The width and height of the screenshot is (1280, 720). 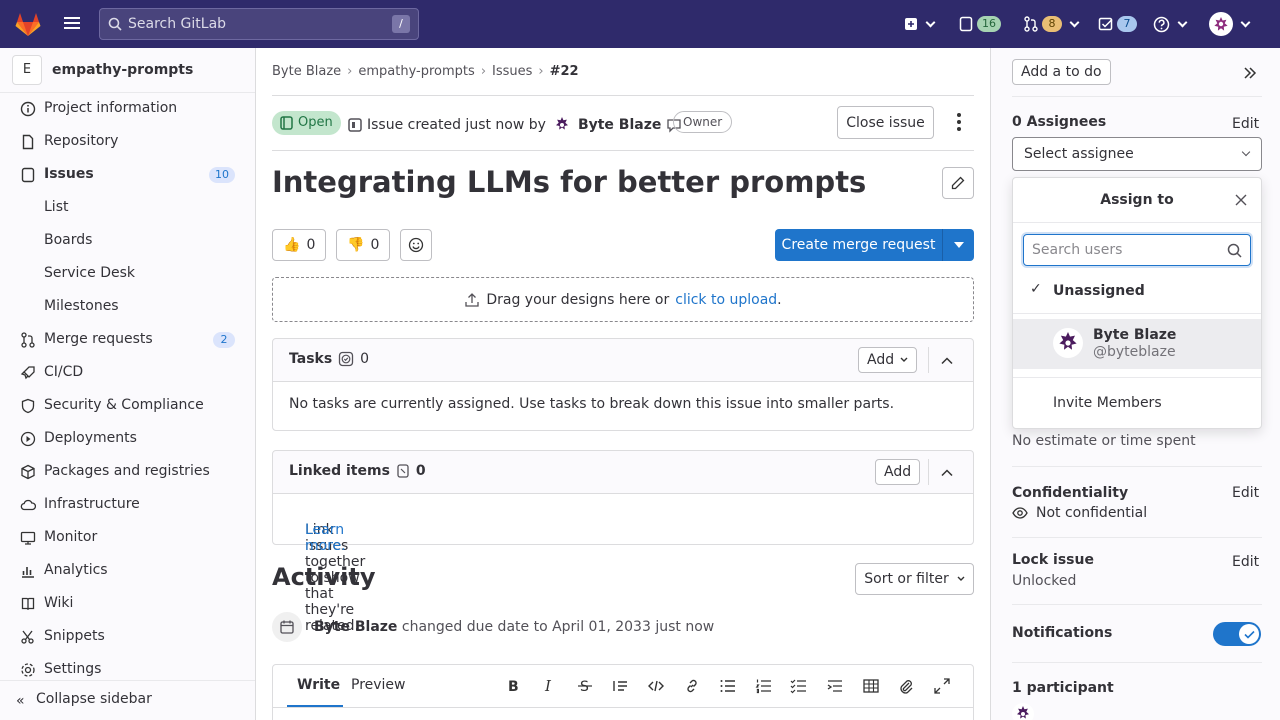 I want to click on event-user-link: Byte Blaze, so click(x=355, y=627).